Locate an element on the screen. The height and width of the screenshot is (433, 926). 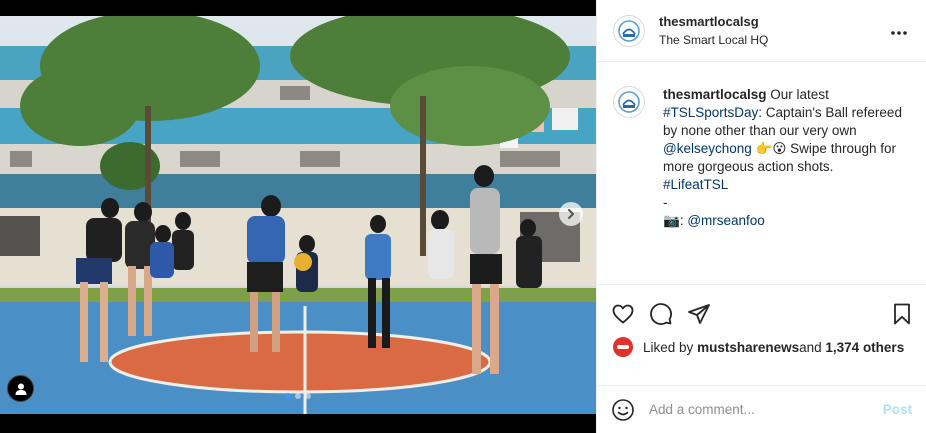
caption-segment: Our latest is located at coordinates (797, 94).